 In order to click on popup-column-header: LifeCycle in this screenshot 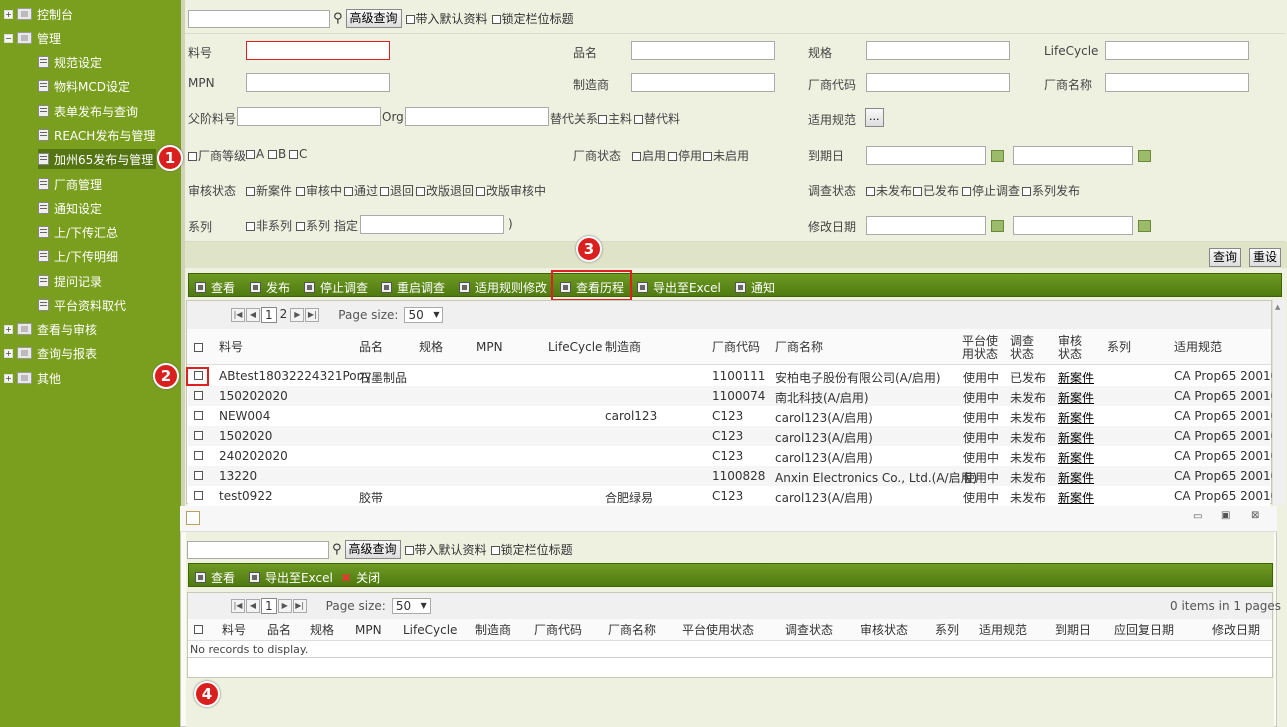, I will do `click(430, 630)`.